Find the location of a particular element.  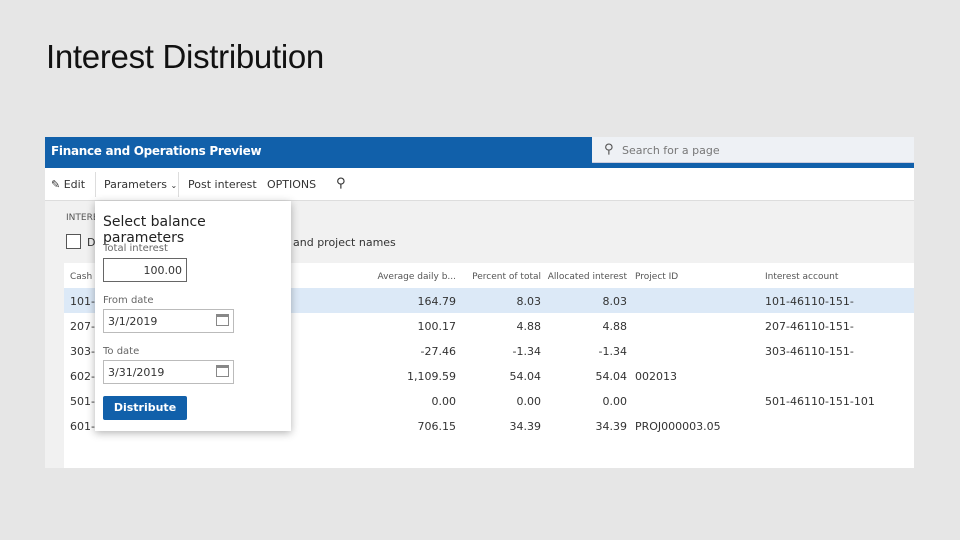

cell-average-daily-balance: -27.46 is located at coordinates (438, 351).